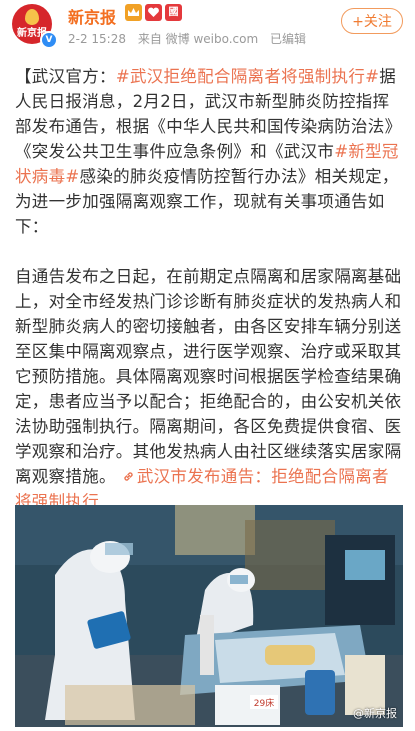 This screenshot has height=731, width=415. Describe the element at coordinates (32, 17) in the screenshot. I see `flame-logo-icon` at that location.